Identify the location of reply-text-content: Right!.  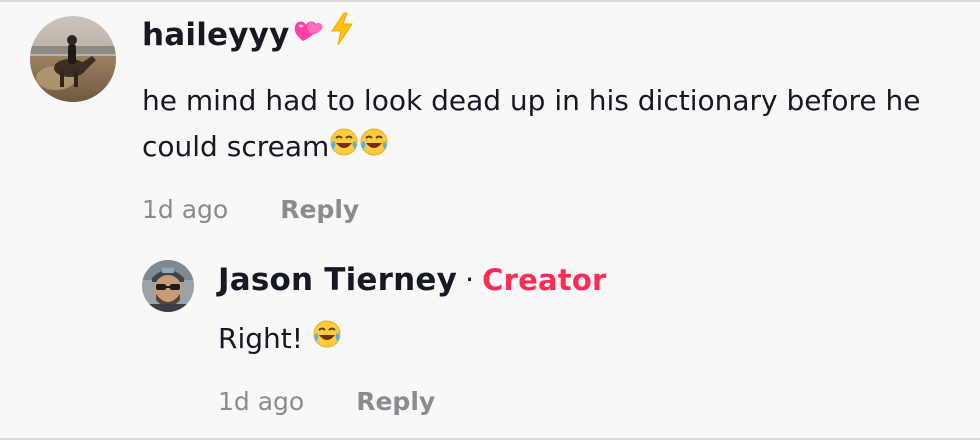
(260, 338).